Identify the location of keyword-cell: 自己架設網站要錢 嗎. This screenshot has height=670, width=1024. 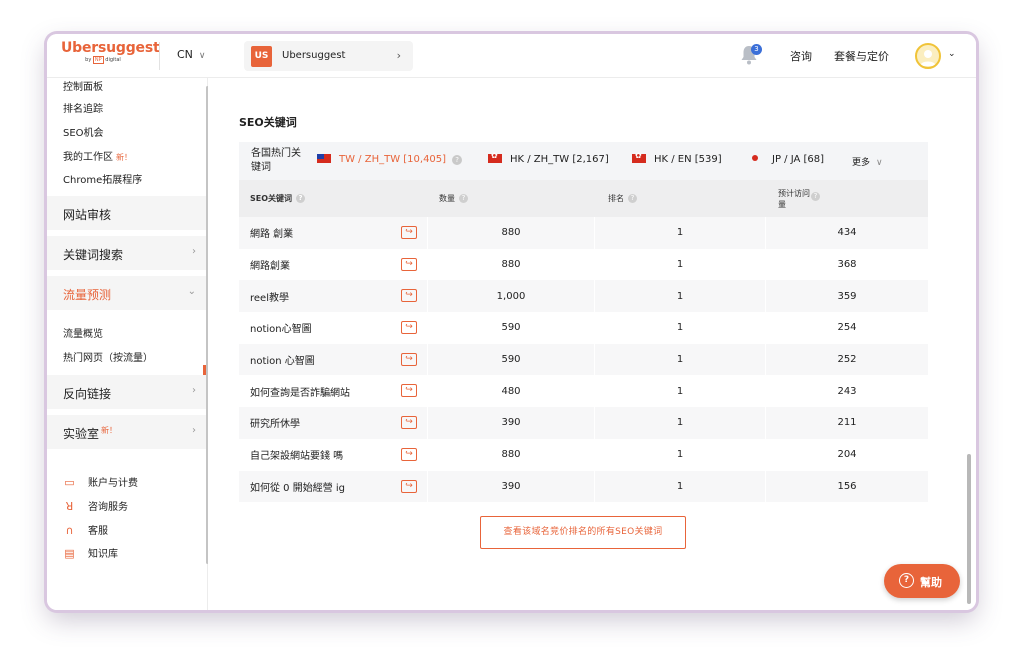
(325, 455).